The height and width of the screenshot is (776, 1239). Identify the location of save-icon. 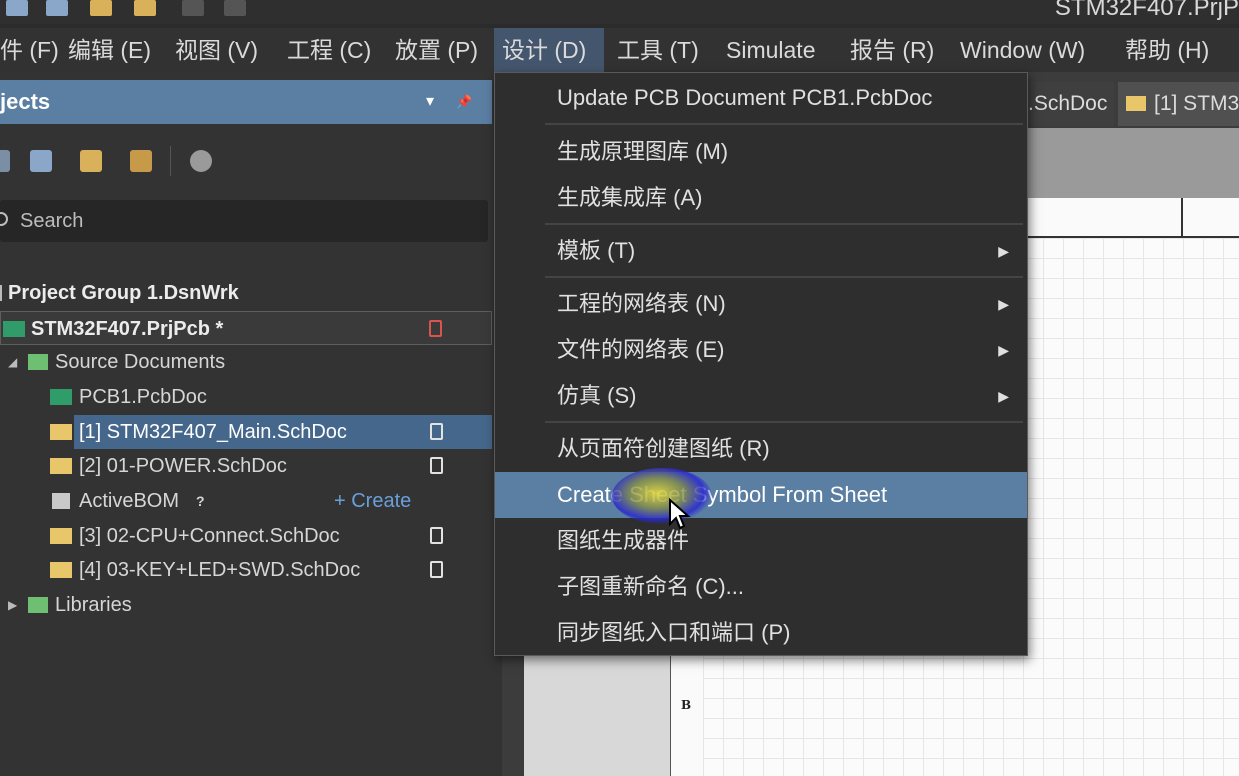
(17, 8).